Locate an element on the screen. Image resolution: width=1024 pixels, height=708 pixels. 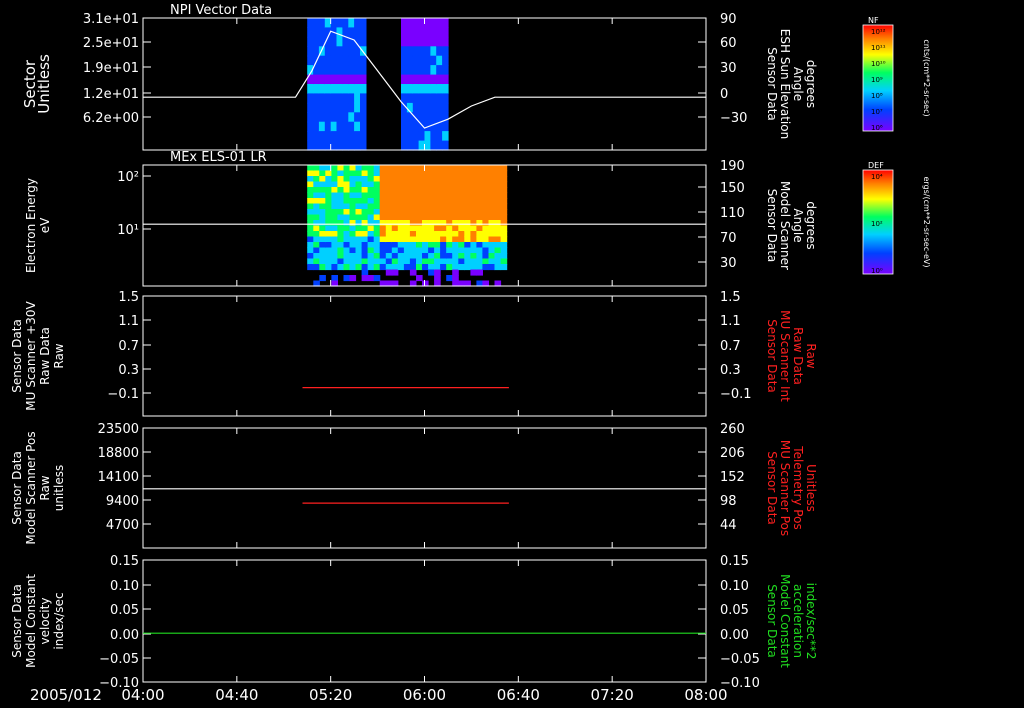
y-axis-label-left: unitless is located at coordinates (59, 488).